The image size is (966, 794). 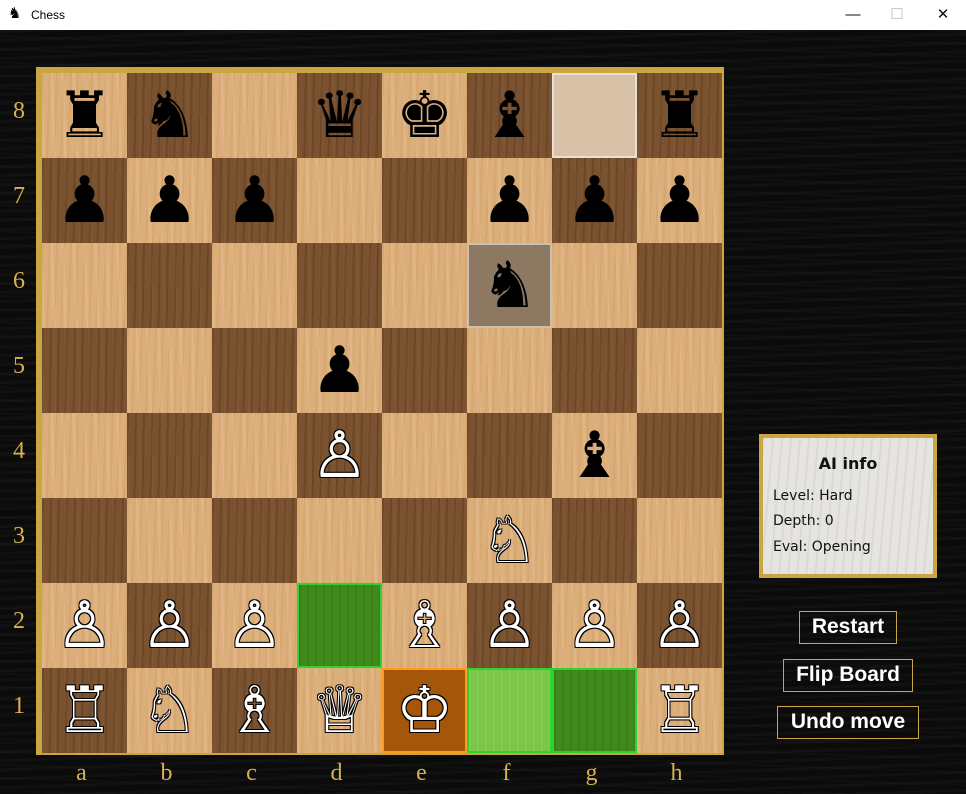 I want to click on black-king-icon: ♚, so click(x=424, y=115).